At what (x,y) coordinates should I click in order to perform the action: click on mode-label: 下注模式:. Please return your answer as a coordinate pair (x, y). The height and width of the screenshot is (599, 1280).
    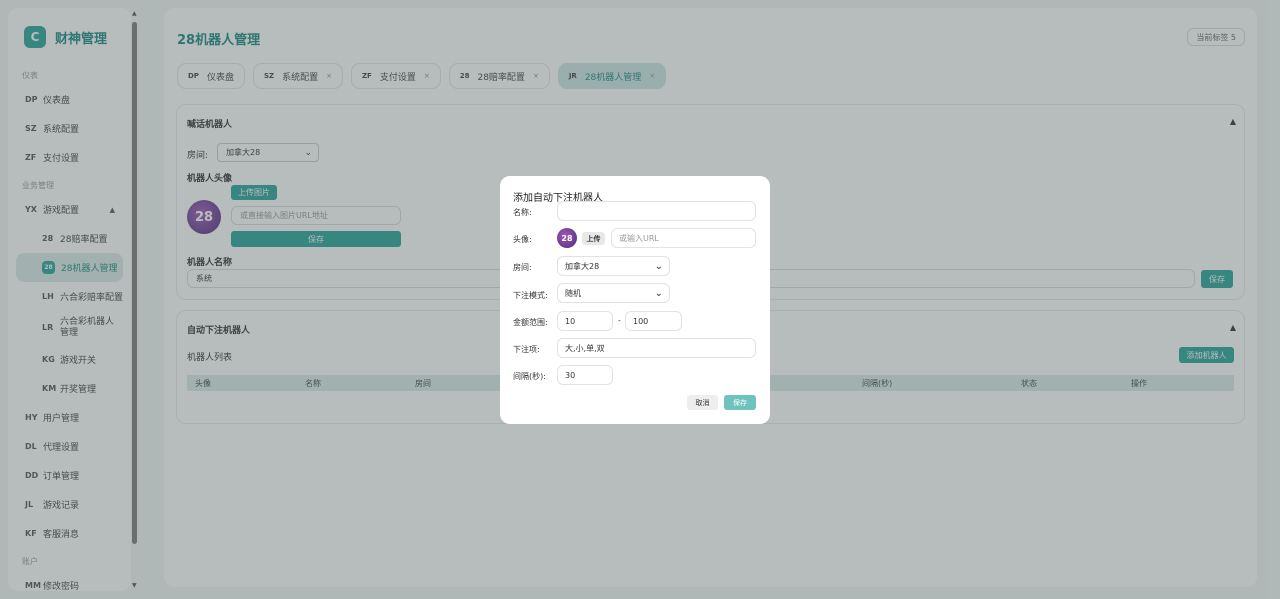
    Looking at the image, I should click on (530, 295).